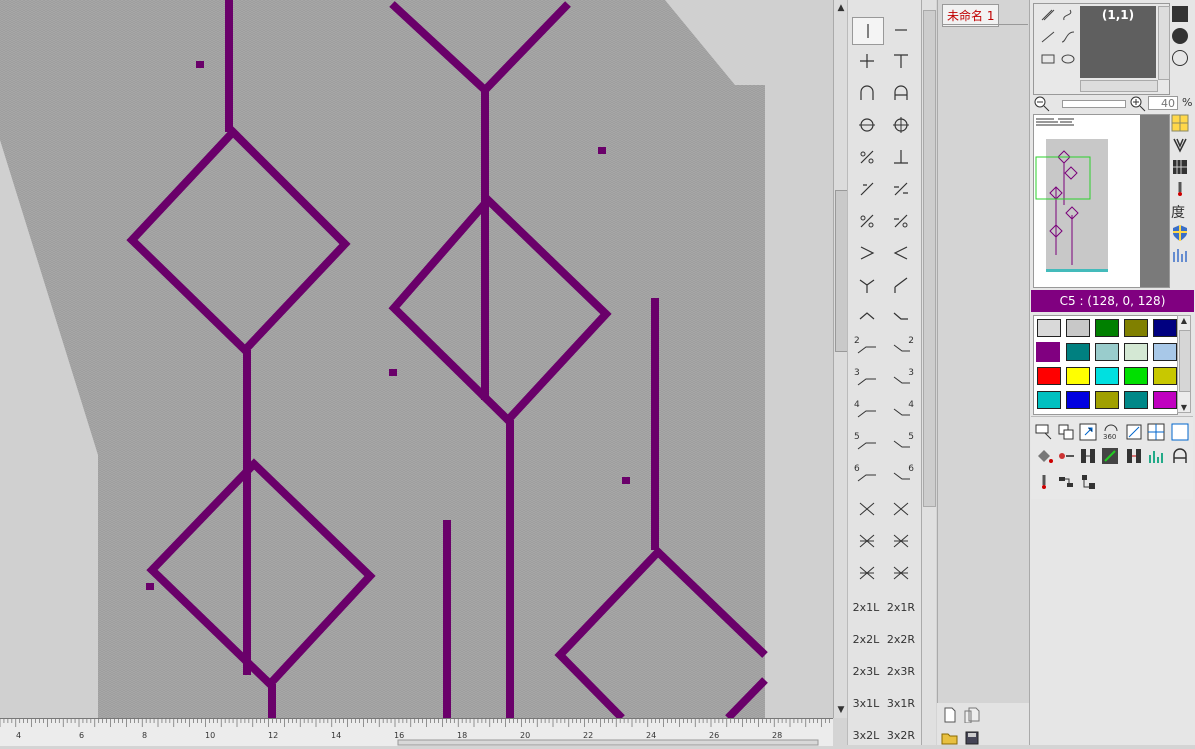 Image resolution: width=1195 pixels, height=749 pixels. I want to click on stitch-perp-button, so click(901, 157).